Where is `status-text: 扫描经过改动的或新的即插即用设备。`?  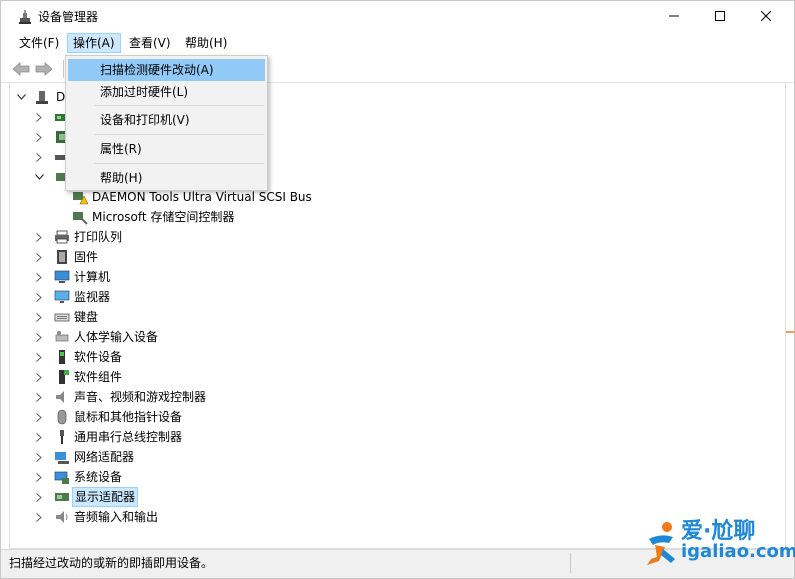 status-text: 扫描经过改动的或新的即插即用设备。 is located at coordinates (111, 563).